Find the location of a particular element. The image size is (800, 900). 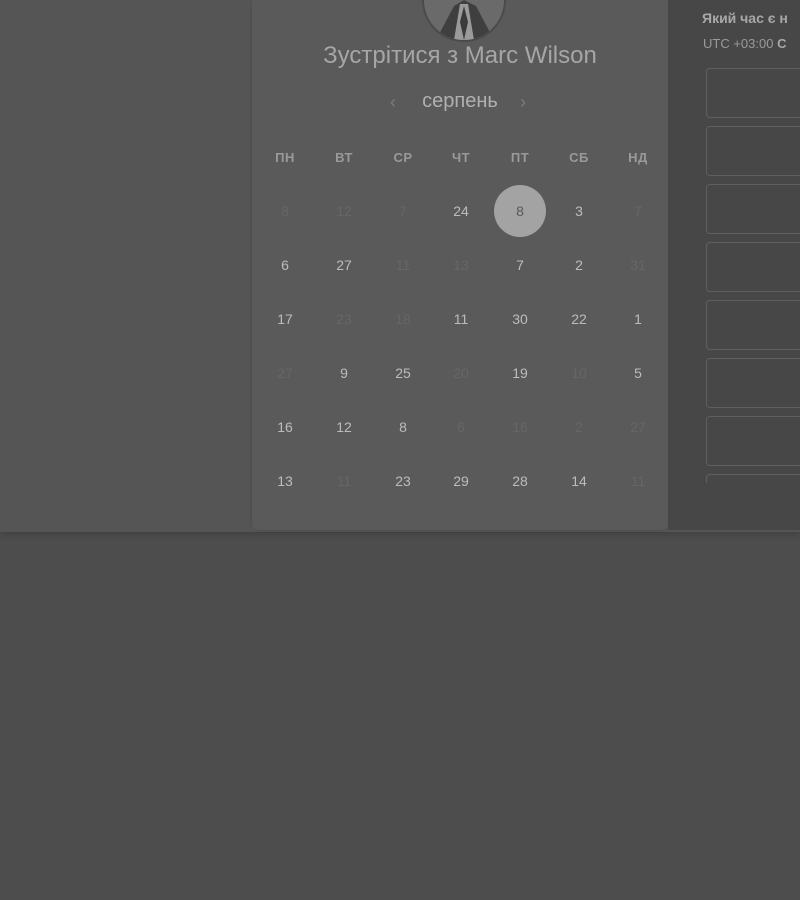

weekday-sun: НД is located at coordinates (638, 157).